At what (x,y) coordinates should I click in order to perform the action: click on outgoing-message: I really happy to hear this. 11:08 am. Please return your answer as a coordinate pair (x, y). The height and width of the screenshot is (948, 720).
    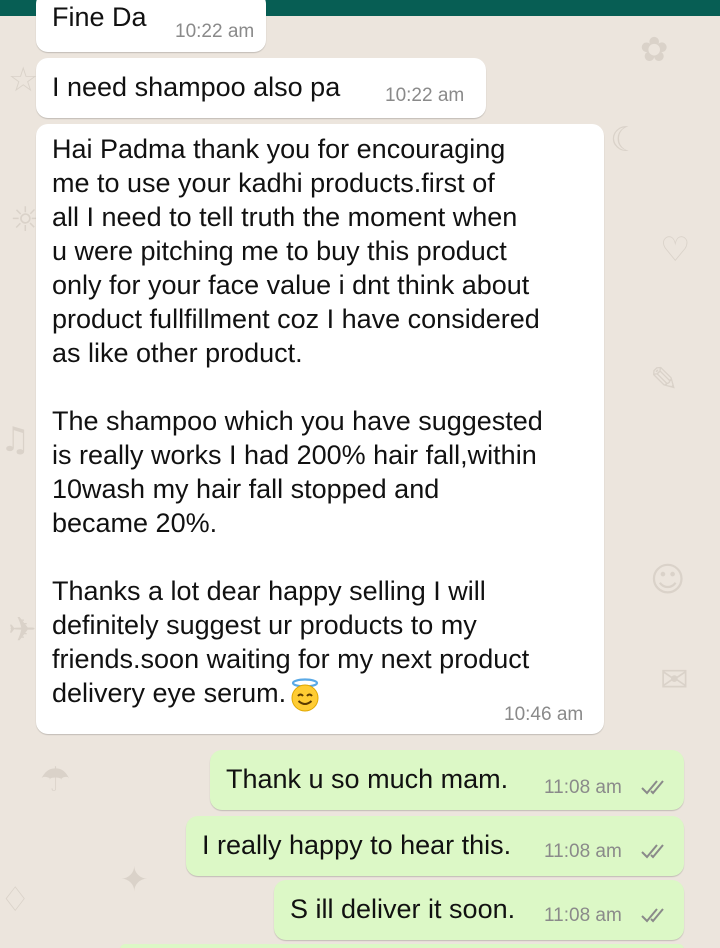
    Looking at the image, I should click on (435, 846).